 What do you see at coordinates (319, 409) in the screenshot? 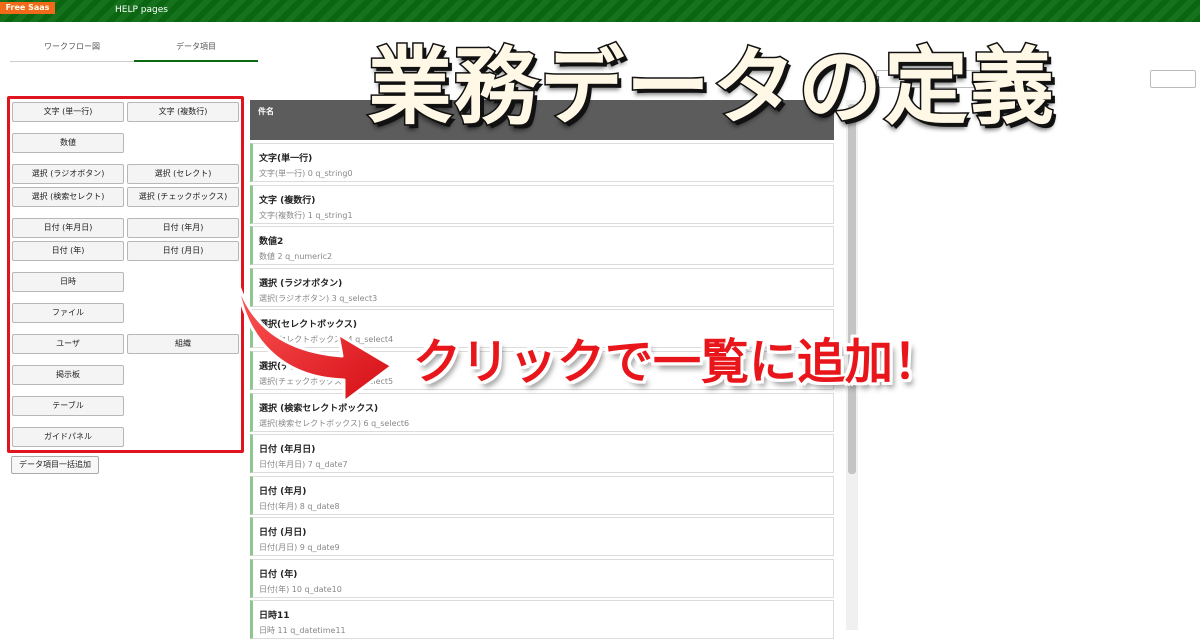
I see `item-name: 選択 (検索セレクトボックス)` at bounding box center [319, 409].